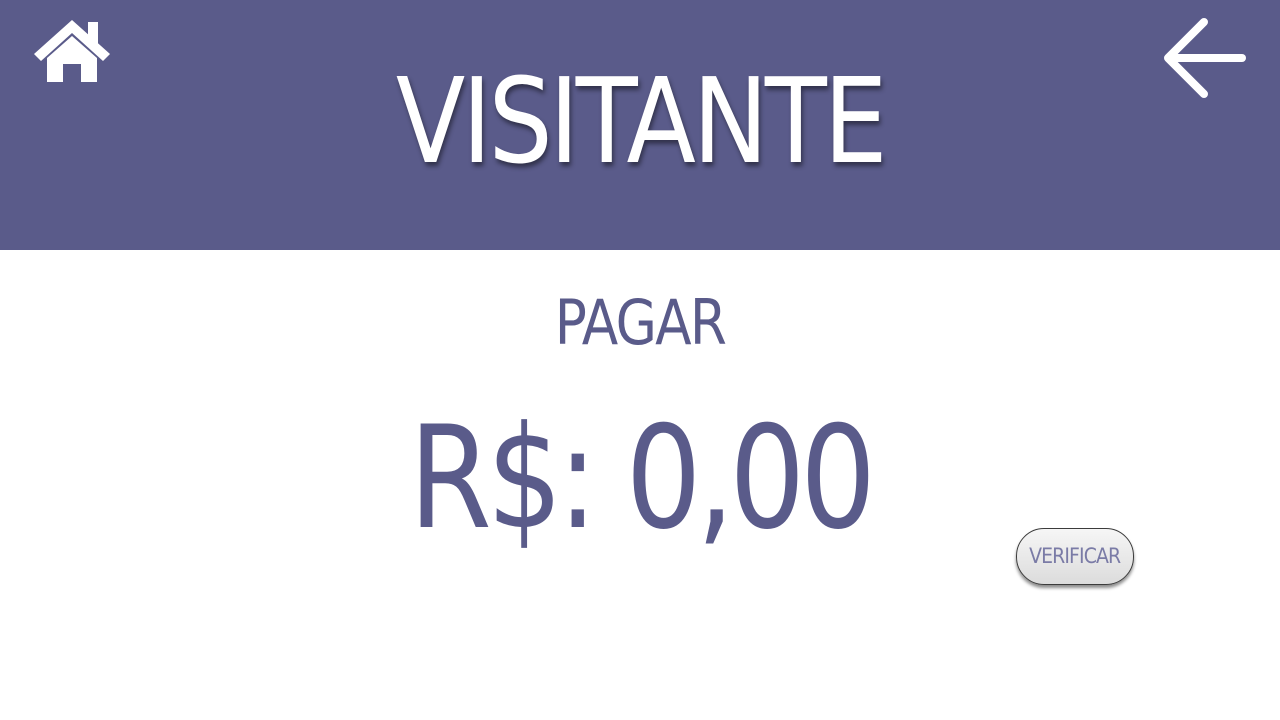  I want to click on verify-button-label: VERIFICAR, so click(1075, 556).